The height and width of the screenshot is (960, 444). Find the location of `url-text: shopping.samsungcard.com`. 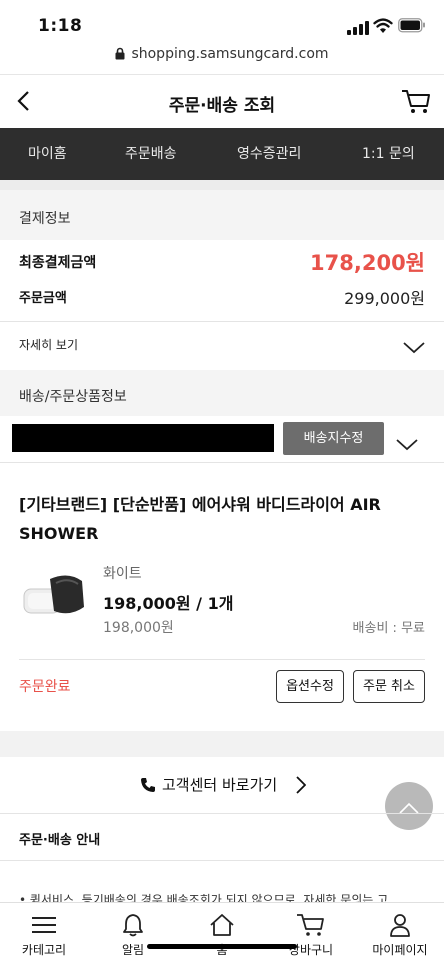

url-text: shopping.samsungcard.com is located at coordinates (230, 54).